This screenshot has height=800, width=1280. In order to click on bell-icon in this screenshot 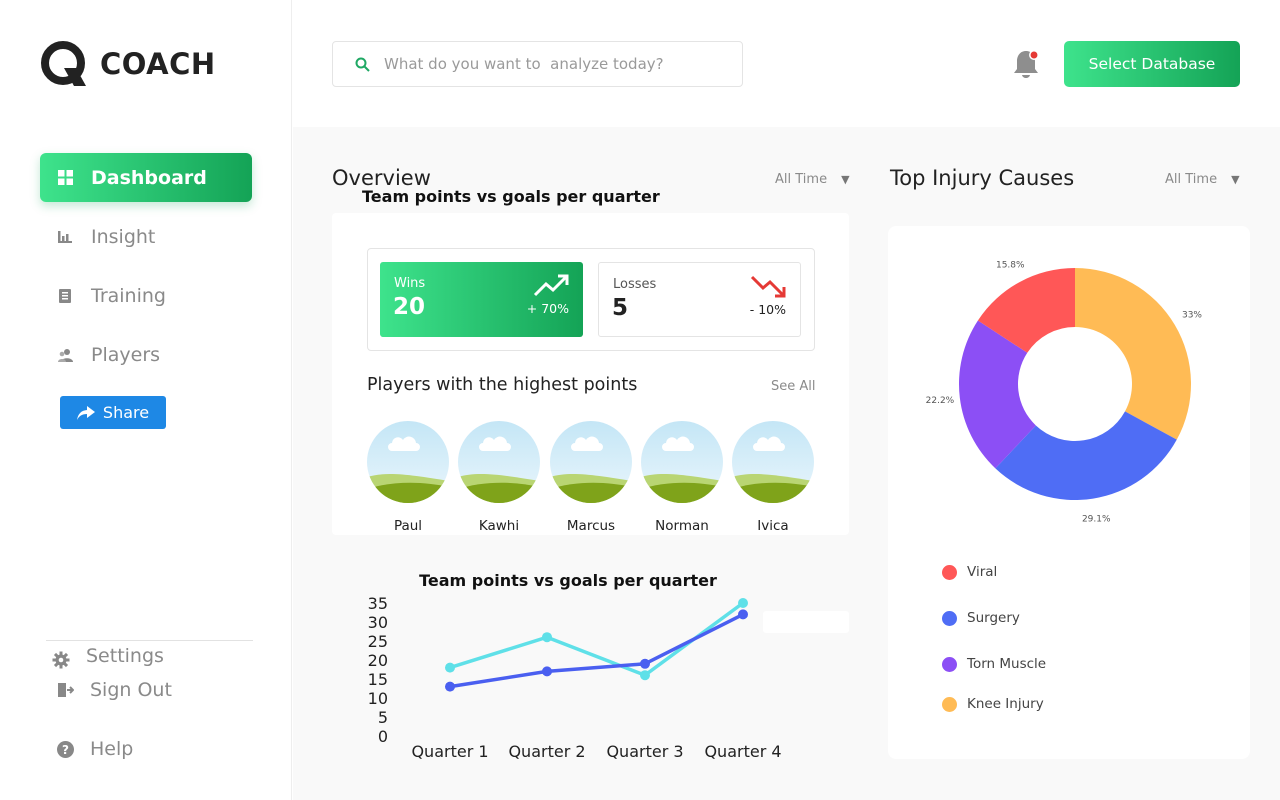, I will do `click(1026, 64)`.